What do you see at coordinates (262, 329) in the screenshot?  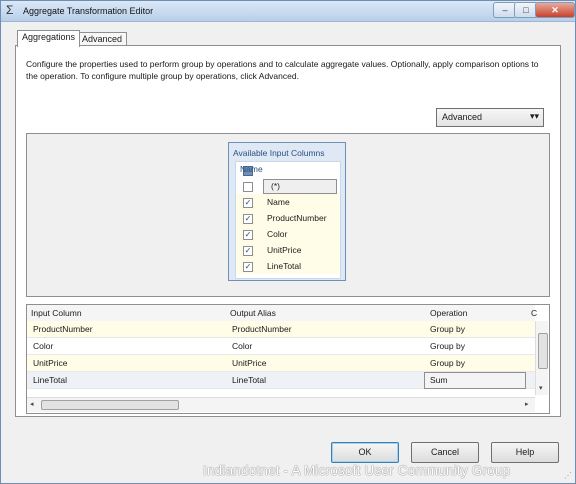 I see `output-alias-cell: ProductNumber` at bounding box center [262, 329].